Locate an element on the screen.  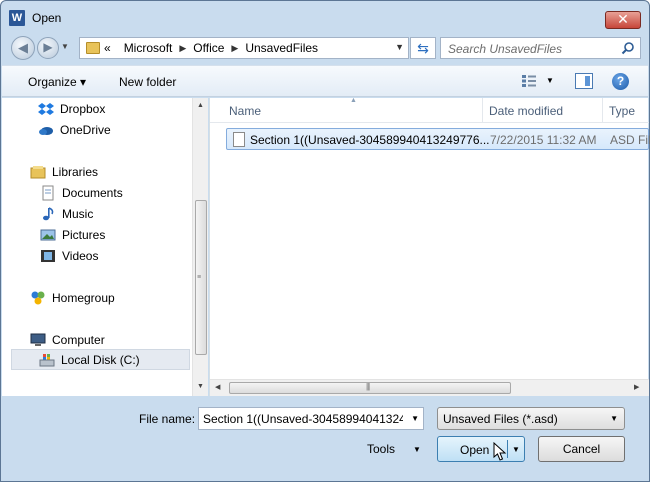
music-icon is located at coordinates (48, 214).